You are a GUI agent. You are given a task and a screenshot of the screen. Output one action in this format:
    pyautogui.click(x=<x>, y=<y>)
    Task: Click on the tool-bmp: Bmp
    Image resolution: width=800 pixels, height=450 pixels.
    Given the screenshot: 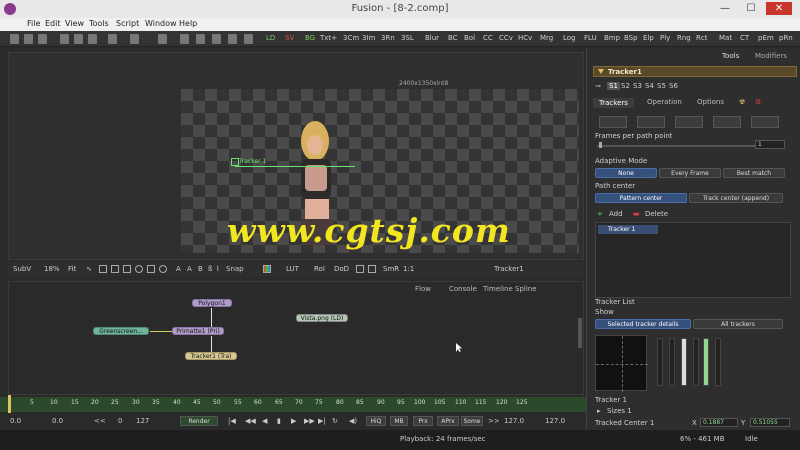 What is the action you would take?
    pyautogui.click(x=612, y=38)
    